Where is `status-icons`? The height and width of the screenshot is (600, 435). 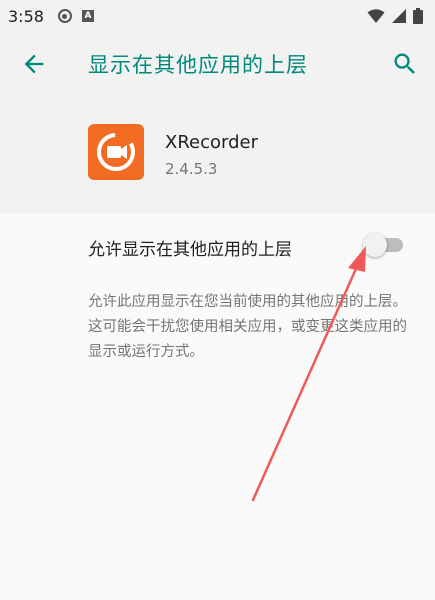 status-icons is located at coordinates (395, 16).